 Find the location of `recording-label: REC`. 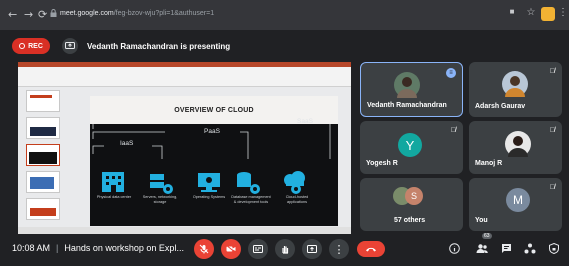

recording-label: REC is located at coordinates (35, 46).